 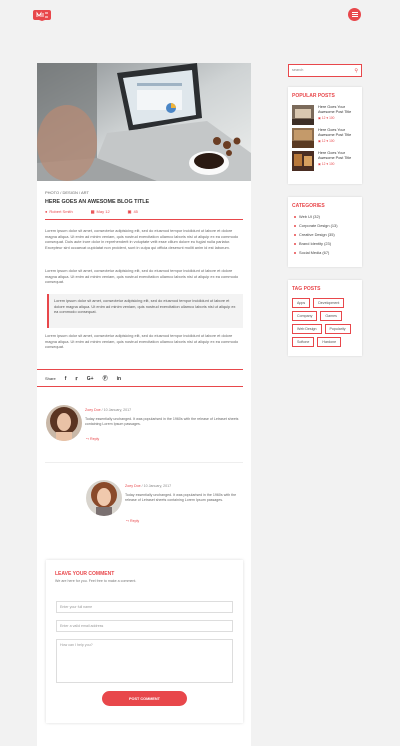 What do you see at coordinates (105, 378) in the screenshot?
I see `pinterest-icon: Ⓟ` at bounding box center [105, 378].